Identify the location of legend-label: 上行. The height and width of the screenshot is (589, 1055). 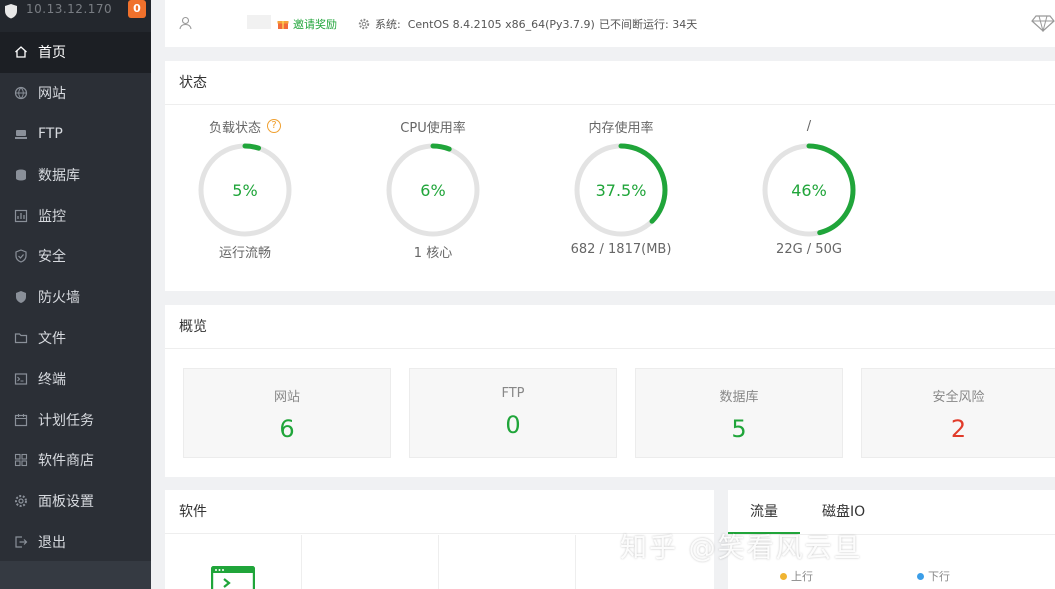
(802, 576).